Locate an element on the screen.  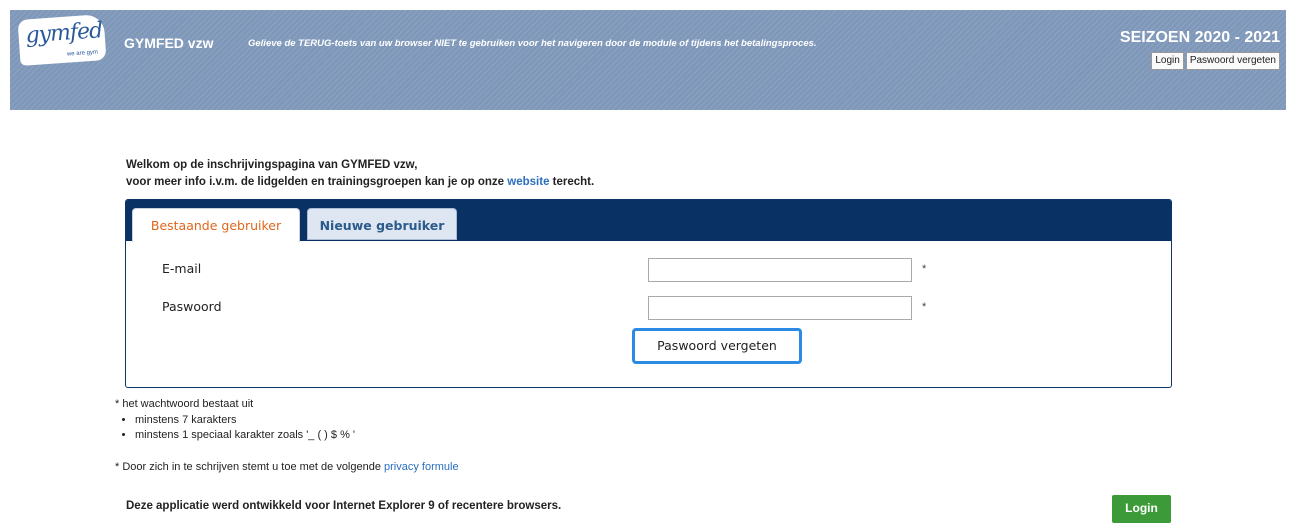
tab-new-user: Nieuwe gebruiker is located at coordinates (382, 224).